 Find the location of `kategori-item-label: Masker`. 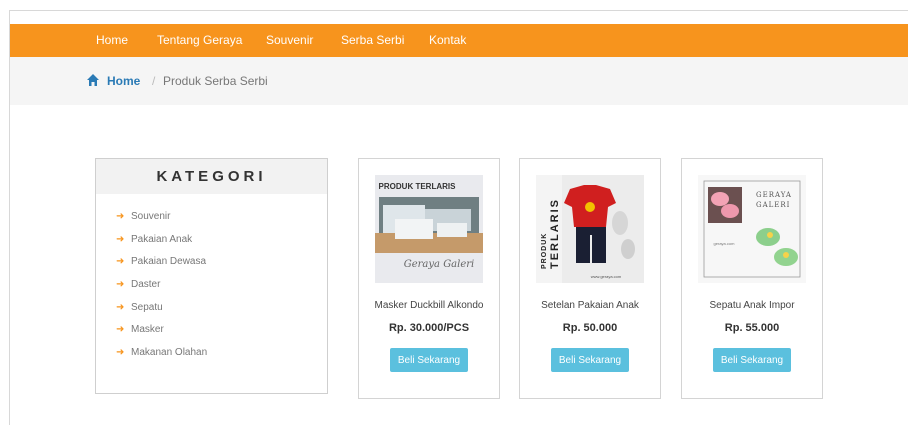

kategori-item-label: Masker is located at coordinates (147, 330).